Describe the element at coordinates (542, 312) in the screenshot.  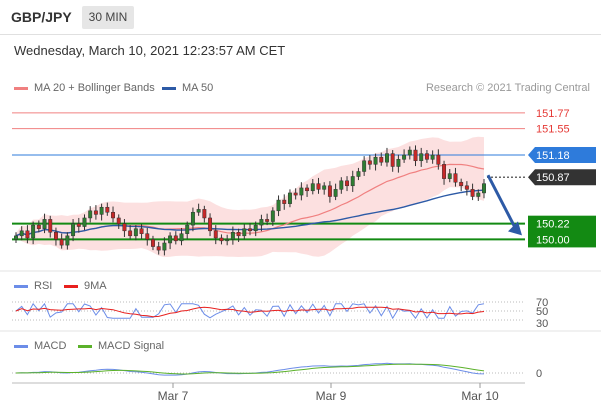
I see `rsi-level-label: 50` at that location.